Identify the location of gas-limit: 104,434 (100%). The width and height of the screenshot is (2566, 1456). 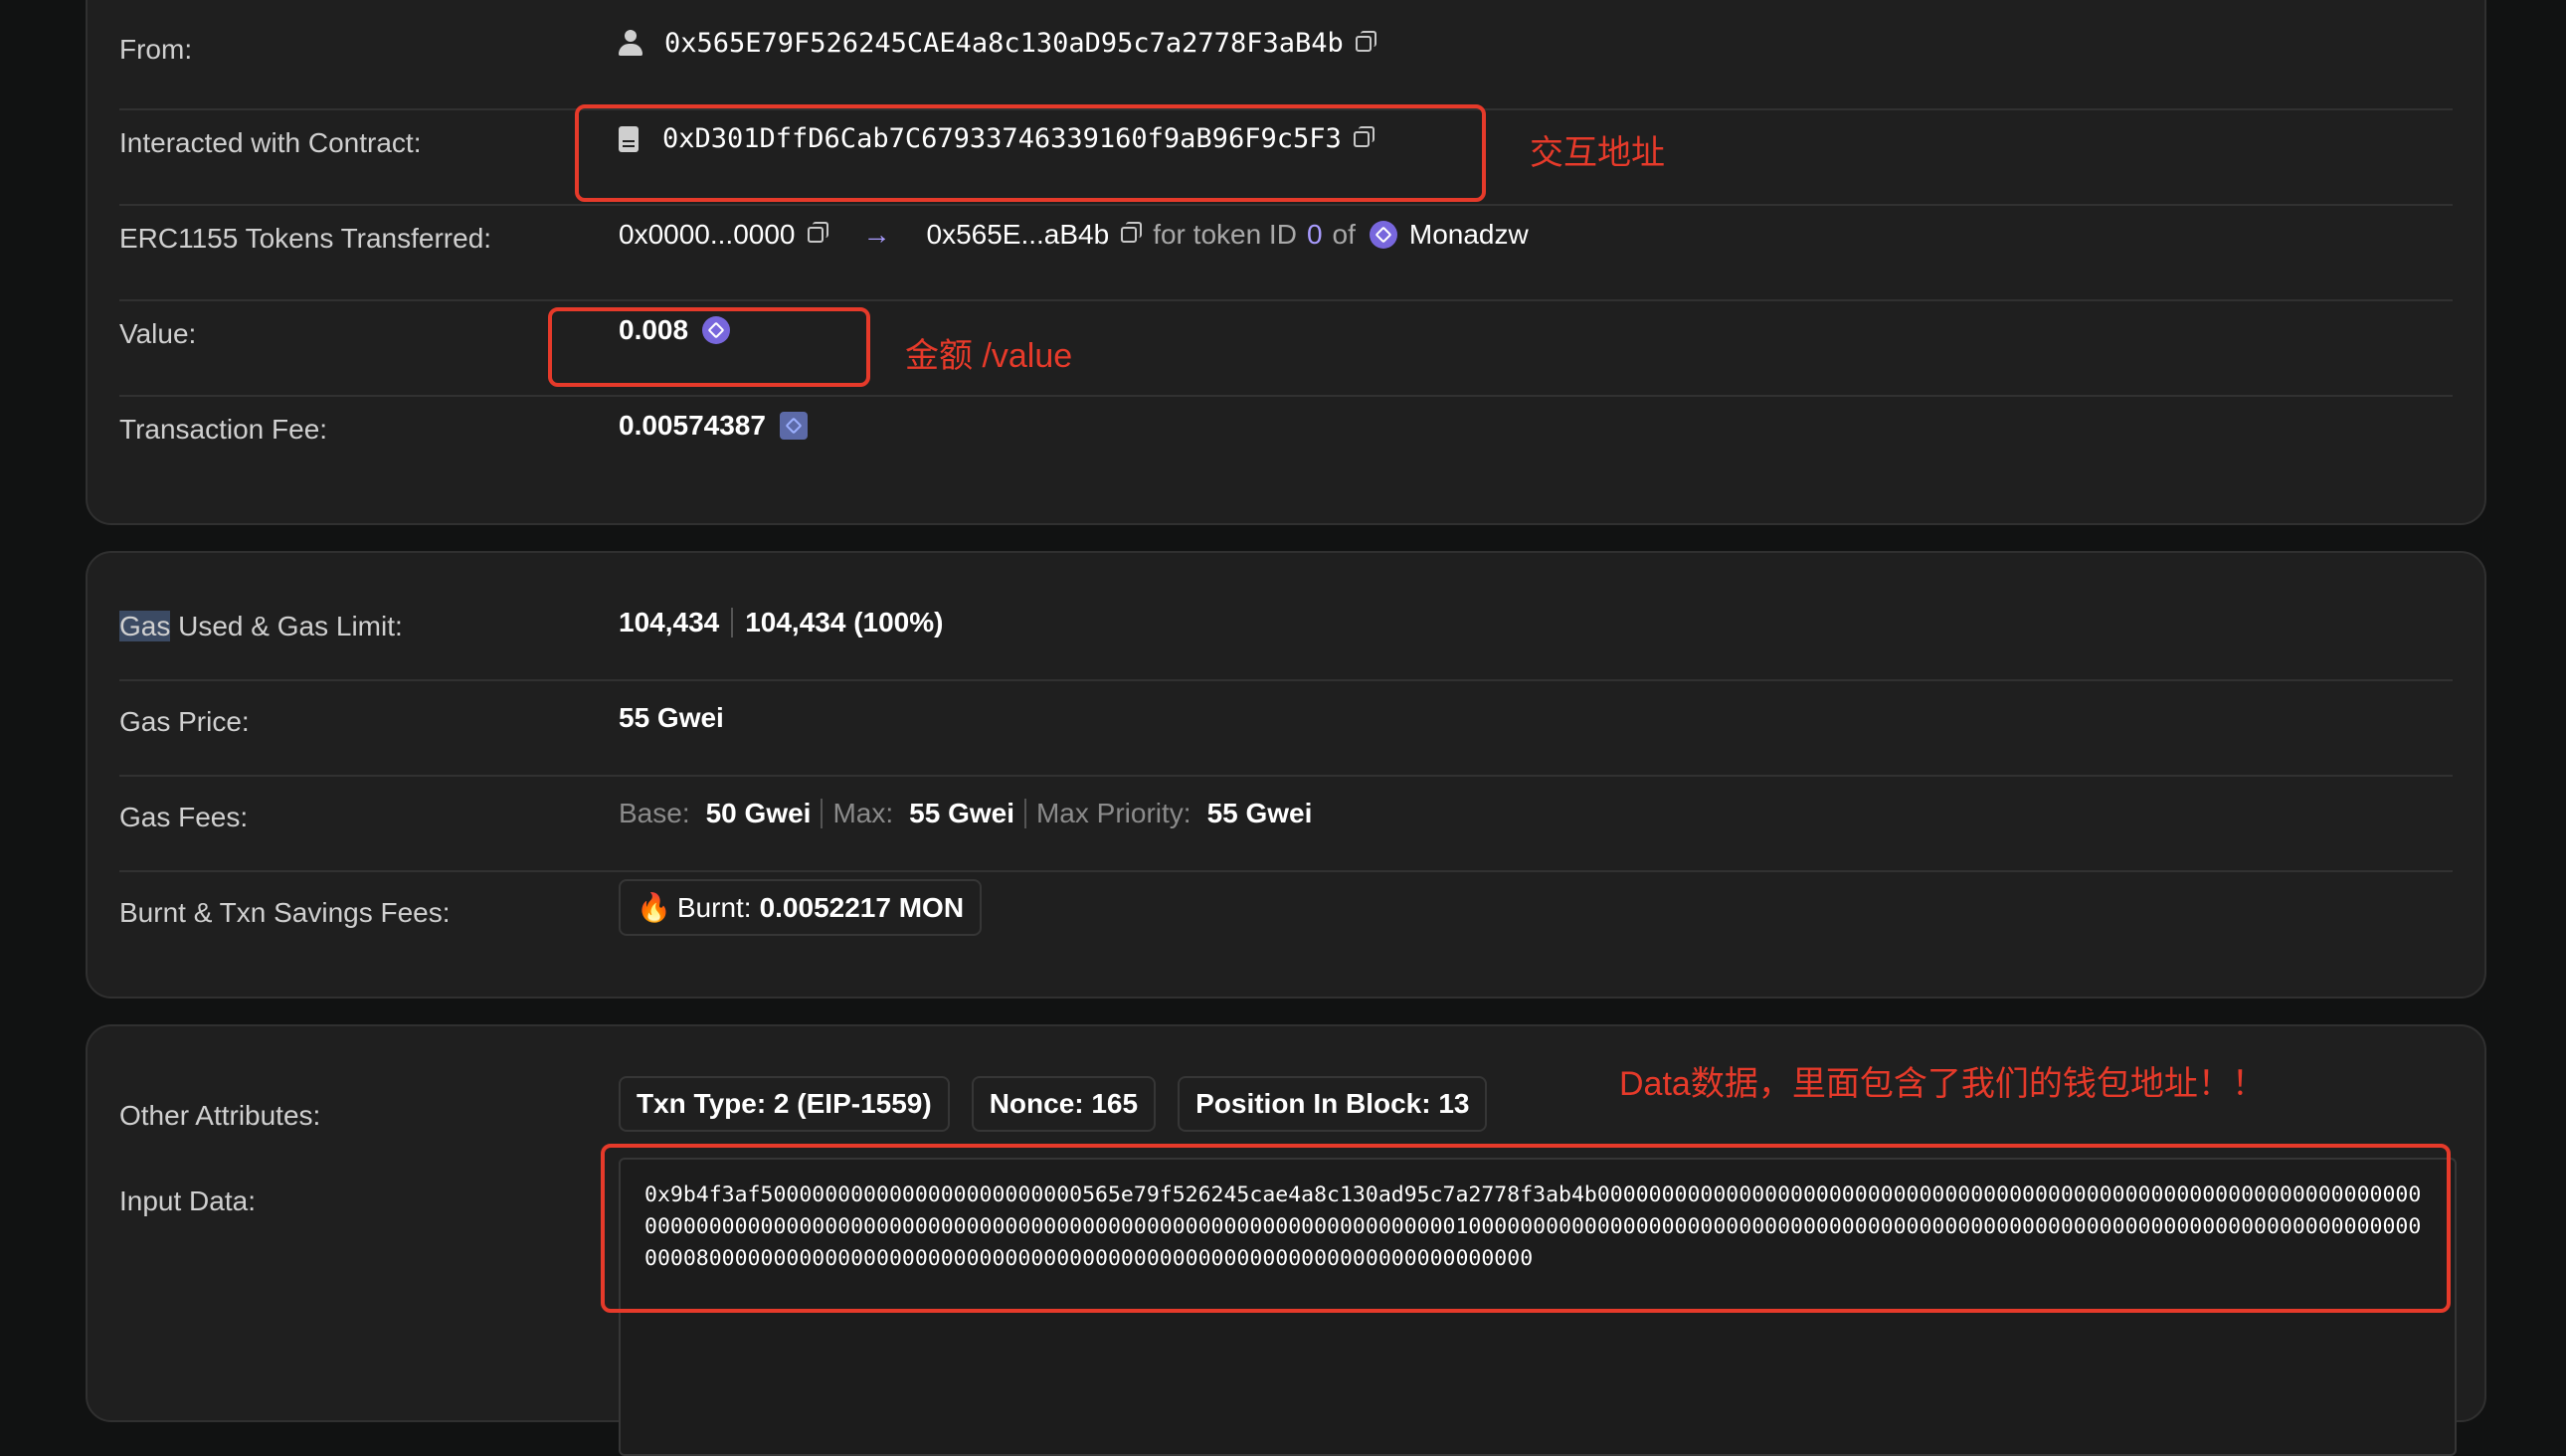
(844, 622).